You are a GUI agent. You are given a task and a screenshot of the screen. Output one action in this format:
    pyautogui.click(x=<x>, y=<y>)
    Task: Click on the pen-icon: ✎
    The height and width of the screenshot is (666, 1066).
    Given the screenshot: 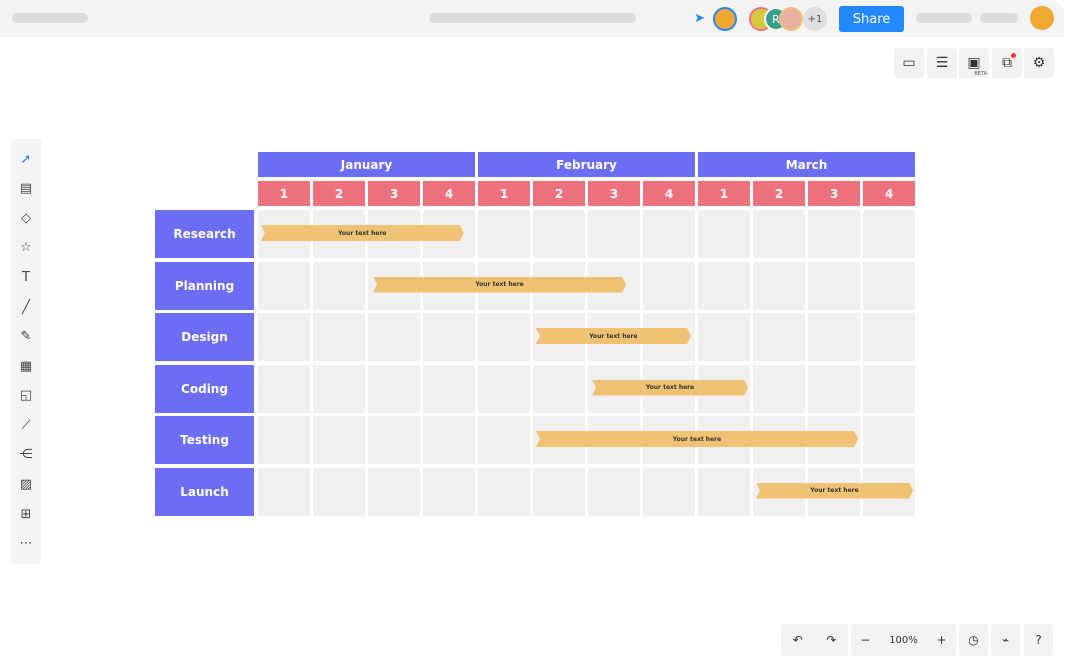 What is the action you would take?
    pyautogui.click(x=26, y=336)
    